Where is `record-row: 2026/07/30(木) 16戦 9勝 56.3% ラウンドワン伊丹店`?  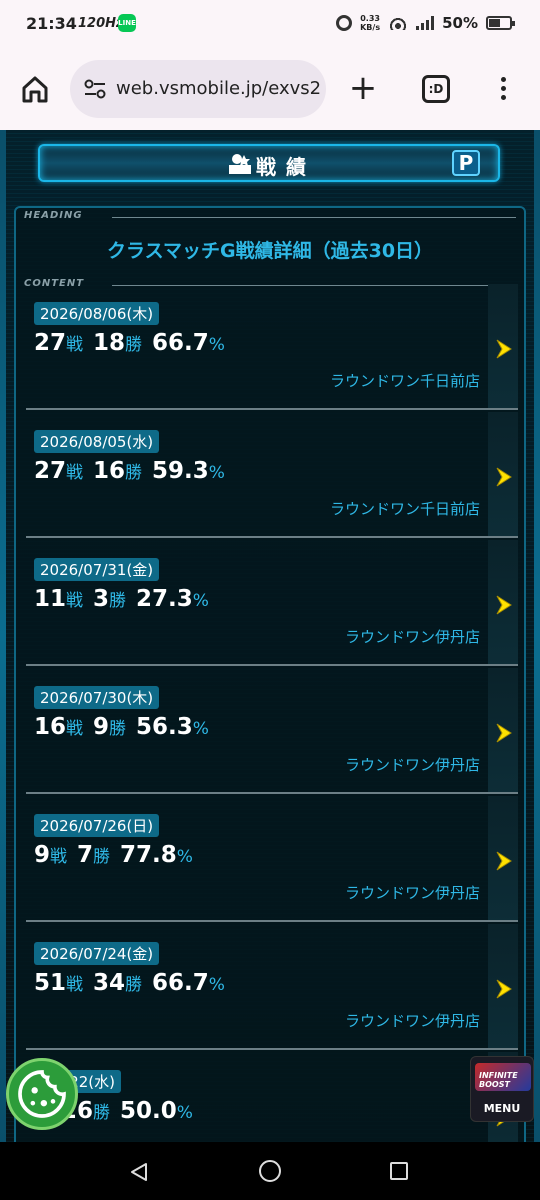
record-row: 2026/07/30(木) 16戦 9勝 56.3% ラウンドワン伊丹店 is located at coordinates (272, 731).